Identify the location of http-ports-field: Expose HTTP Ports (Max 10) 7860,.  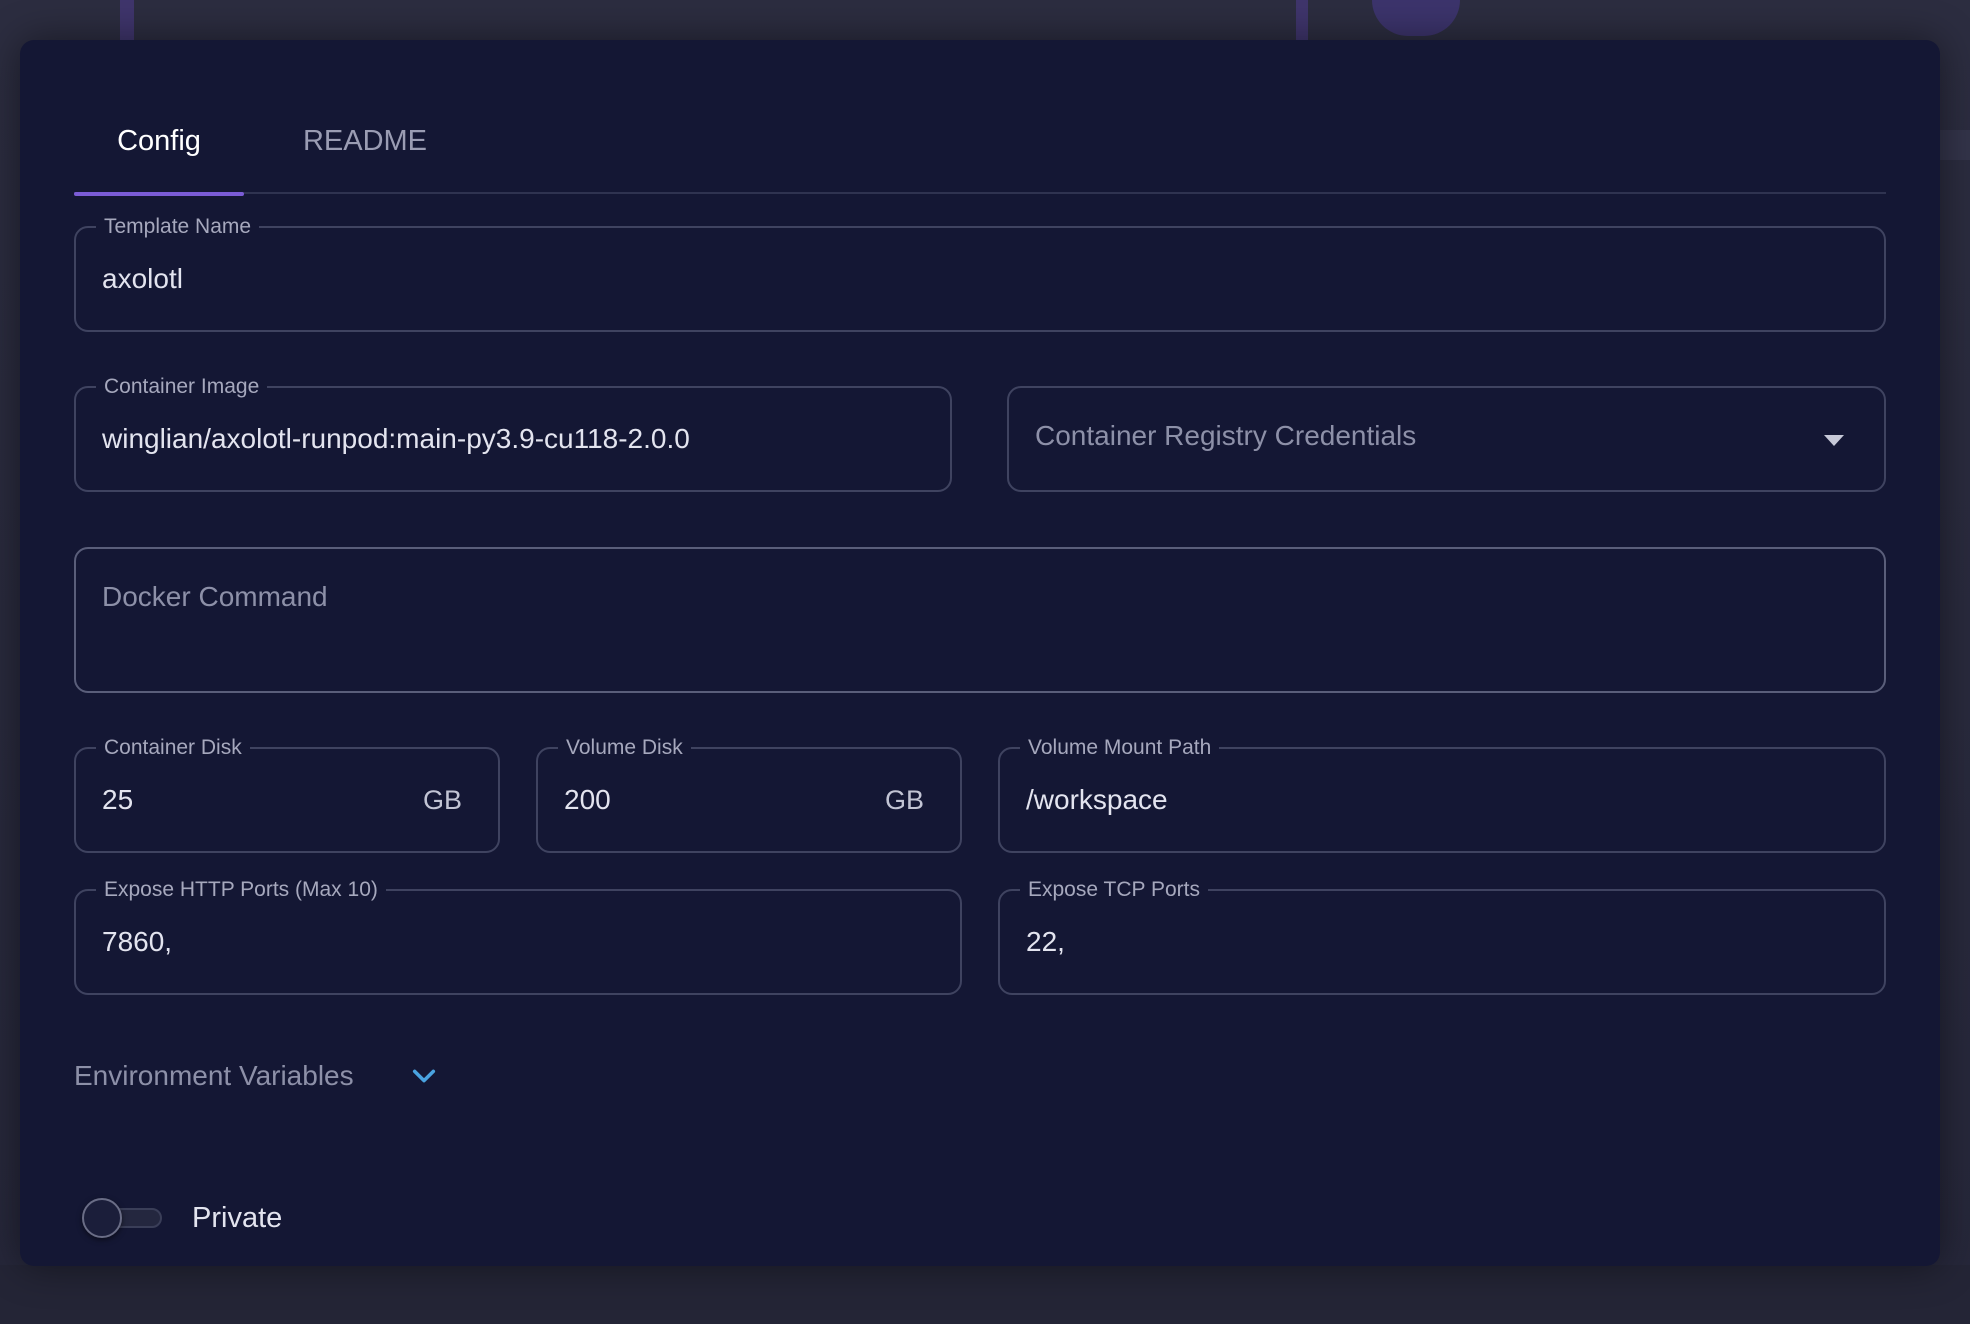
(518, 936).